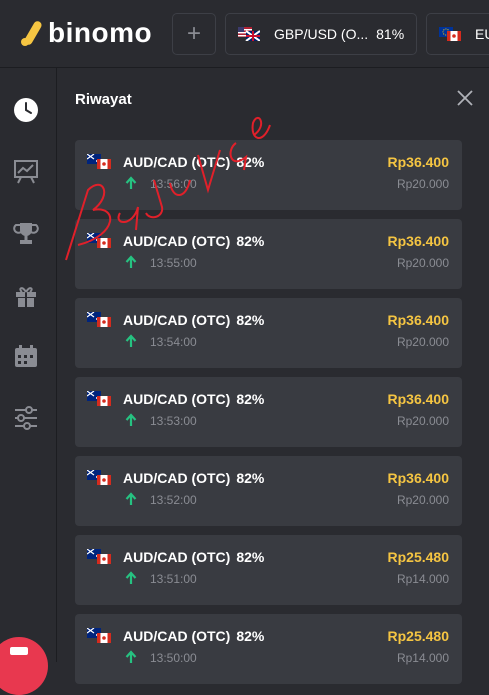 This screenshot has width=489, height=695. Describe the element at coordinates (173, 421) in the screenshot. I see `trade-time: 13:53:00` at that location.